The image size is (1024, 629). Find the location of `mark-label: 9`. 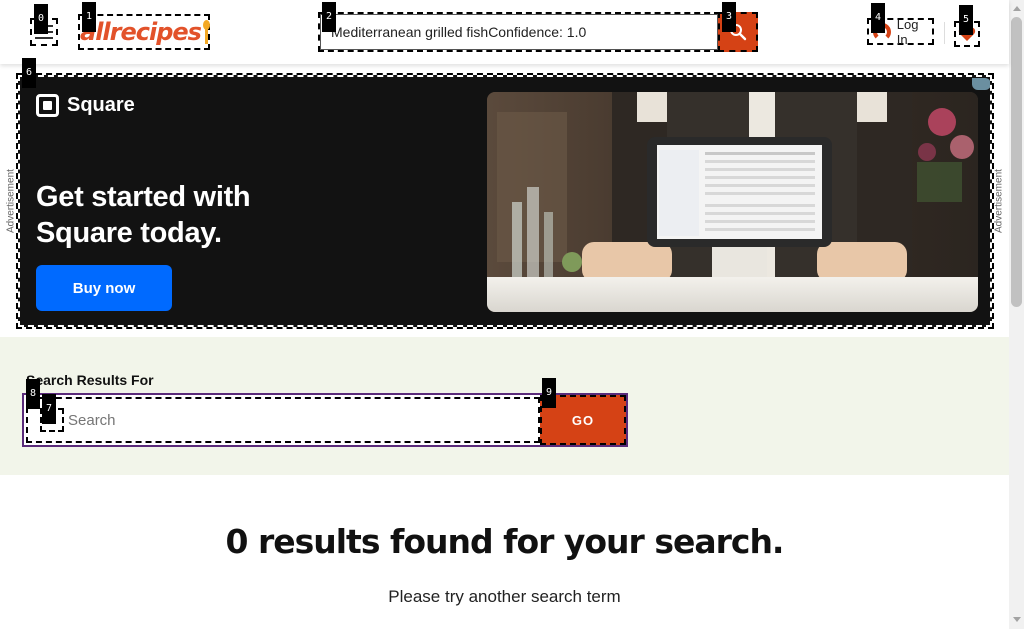

mark-label: 9 is located at coordinates (549, 393).